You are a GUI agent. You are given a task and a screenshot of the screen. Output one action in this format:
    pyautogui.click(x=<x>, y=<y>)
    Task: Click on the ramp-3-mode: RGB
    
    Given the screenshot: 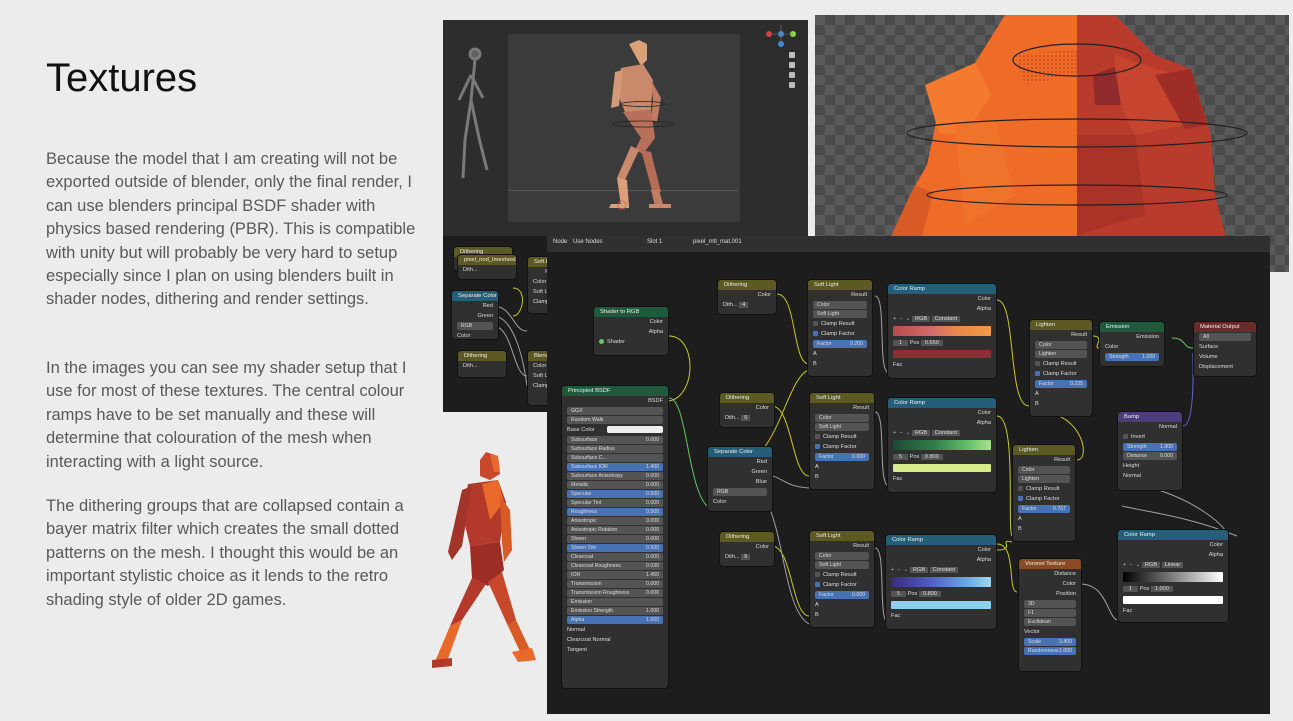 What is the action you would take?
    pyautogui.click(x=919, y=570)
    